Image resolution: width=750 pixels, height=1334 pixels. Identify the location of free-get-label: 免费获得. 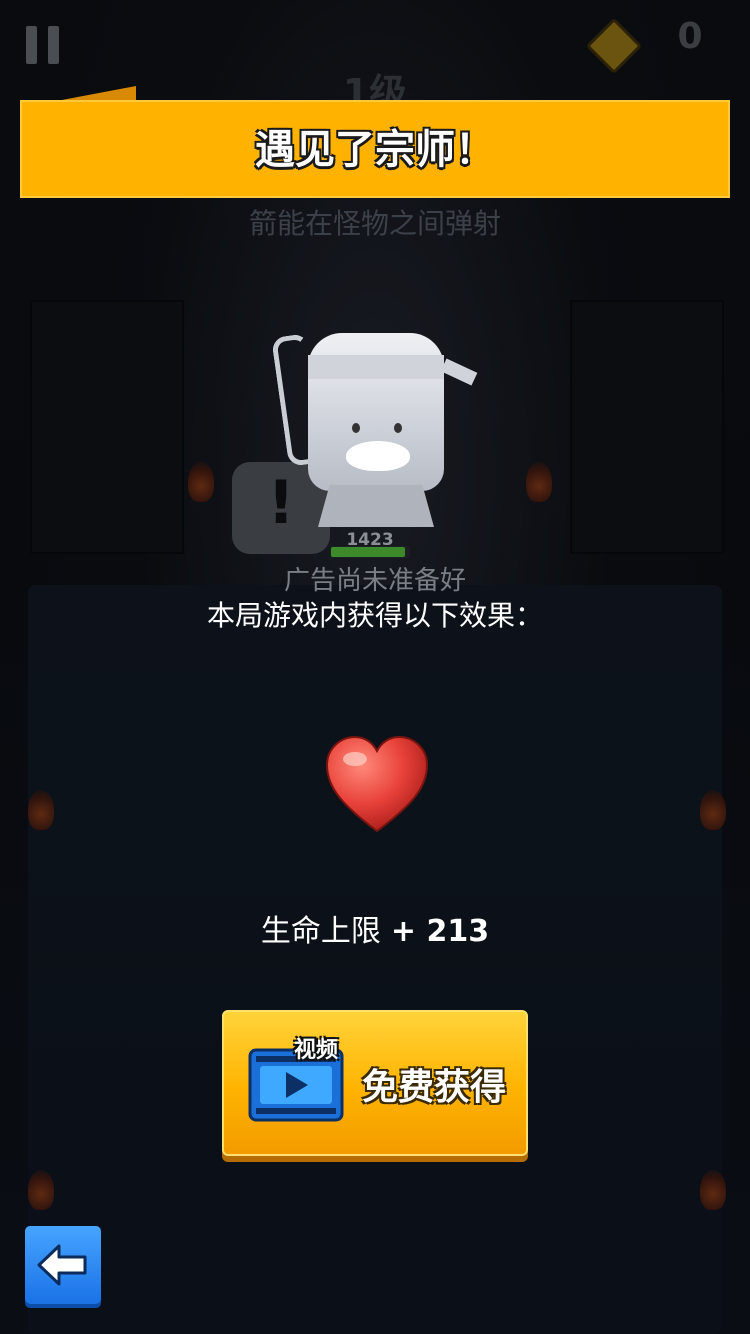
(434, 1087).